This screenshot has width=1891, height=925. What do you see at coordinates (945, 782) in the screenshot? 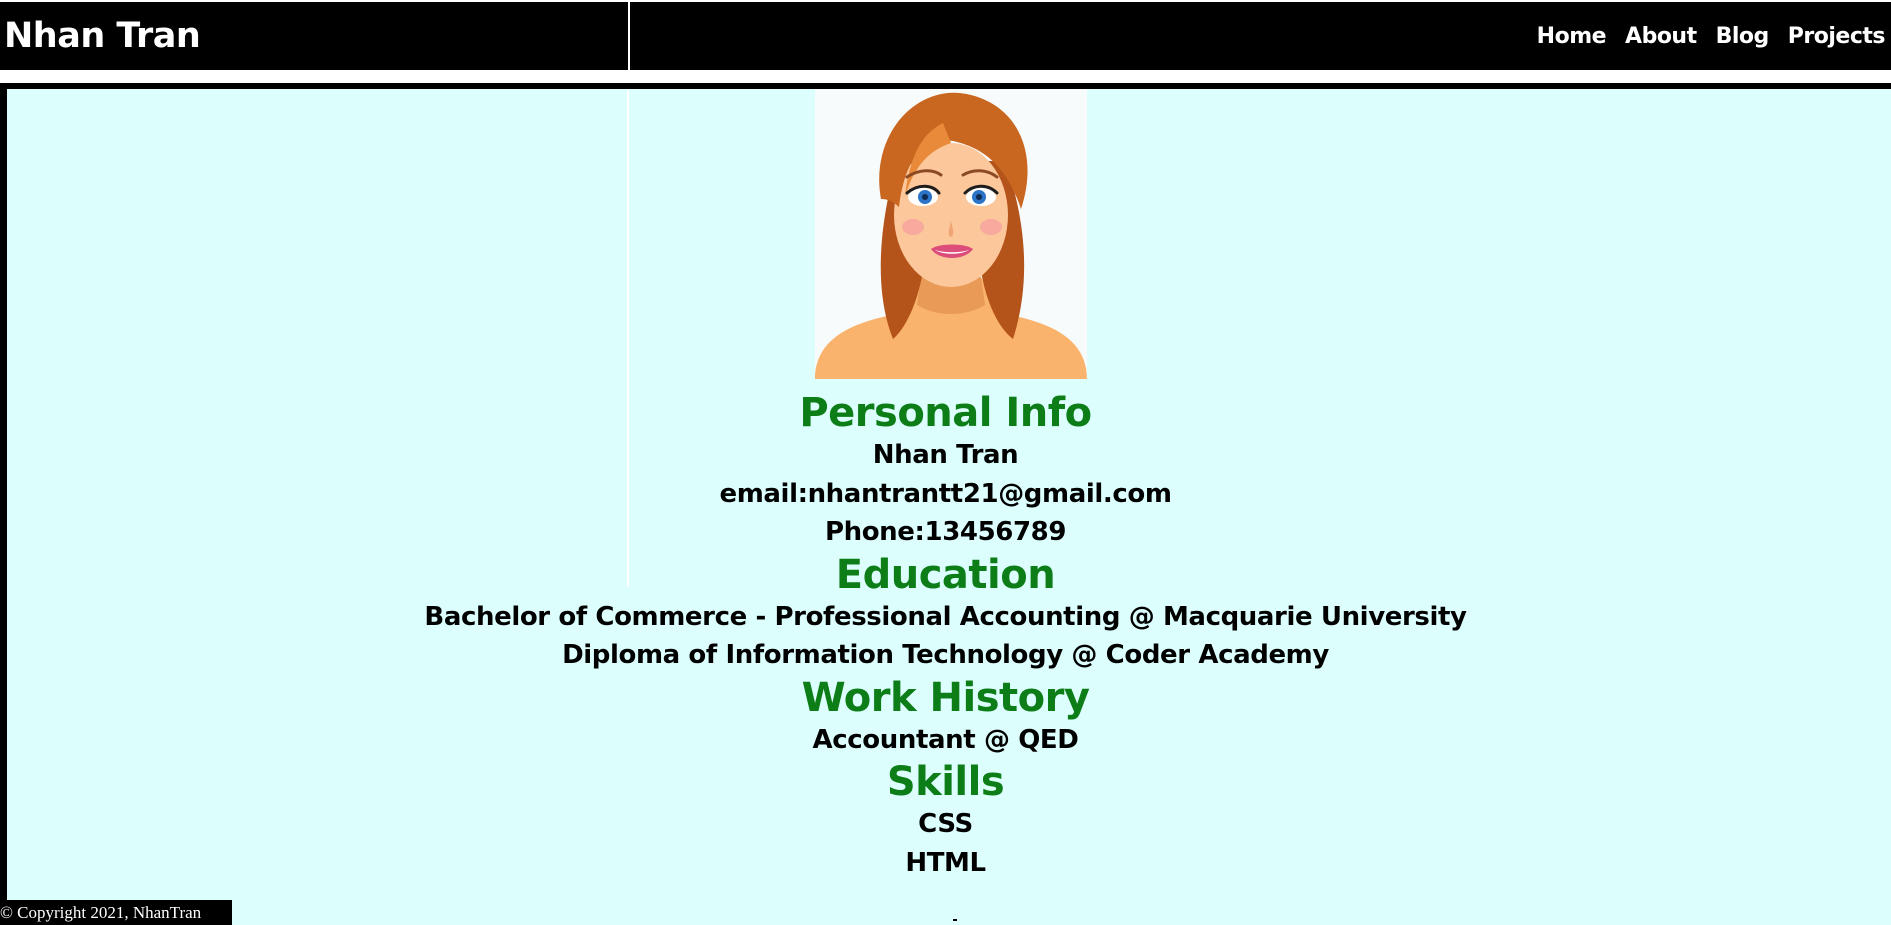
I see `skills-heading: Skills` at bounding box center [945, 782].